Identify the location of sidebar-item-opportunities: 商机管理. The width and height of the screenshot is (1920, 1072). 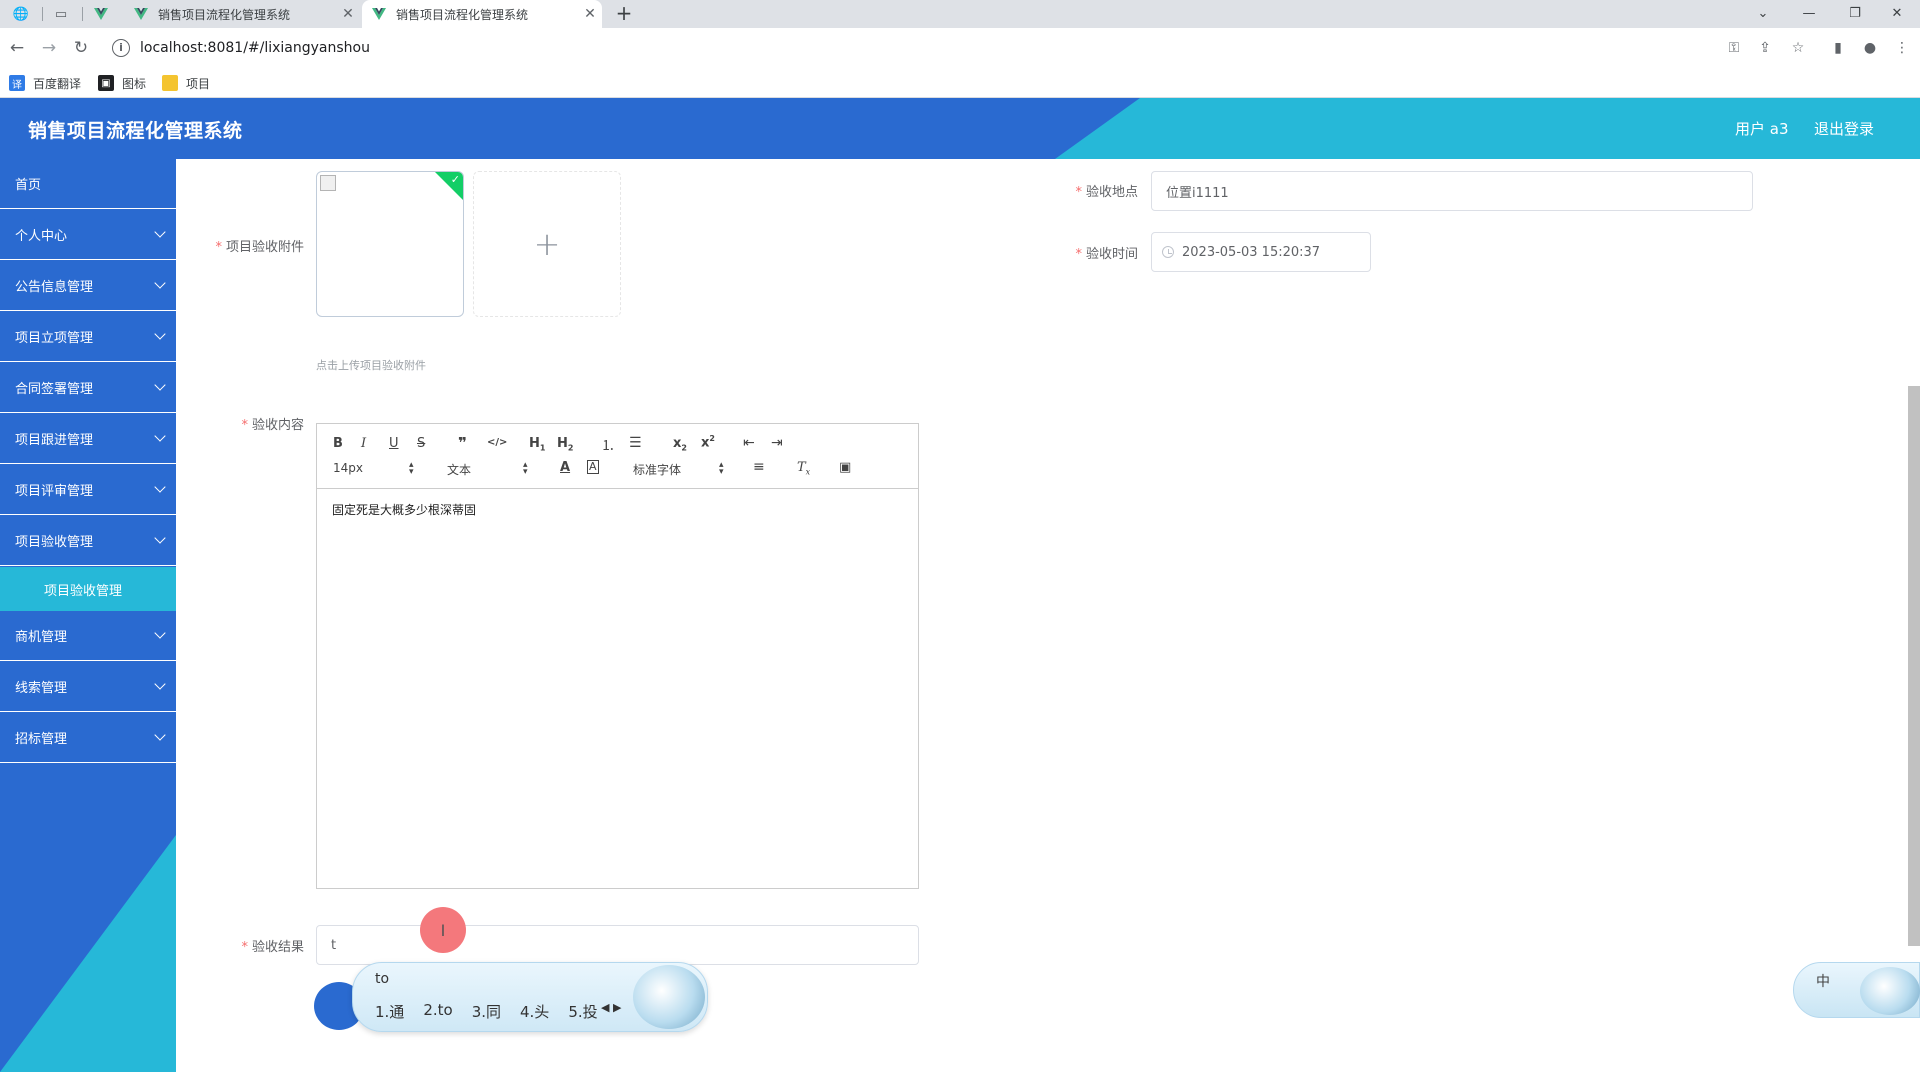
(88, 636).